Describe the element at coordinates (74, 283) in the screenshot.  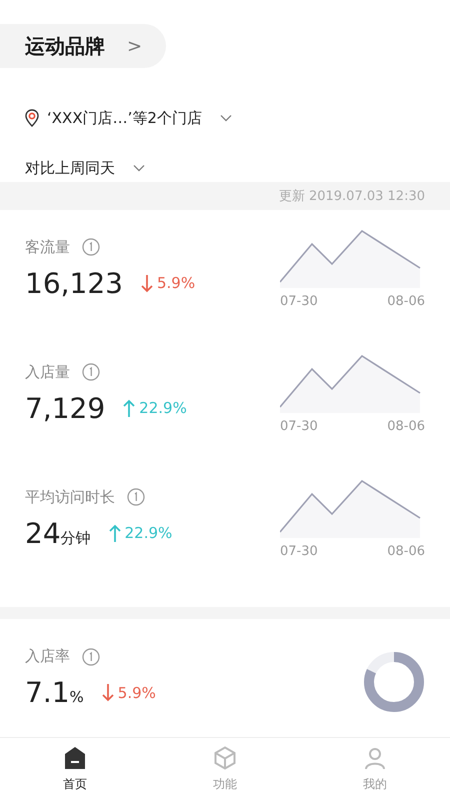
I see `metric-value: 16,123` at that location.